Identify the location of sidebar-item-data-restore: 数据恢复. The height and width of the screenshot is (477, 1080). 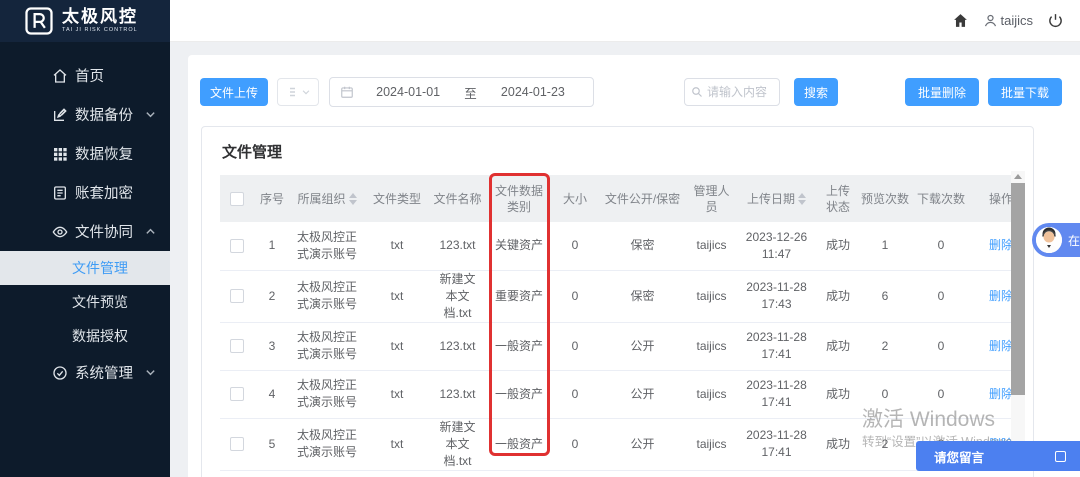
(85, 153).